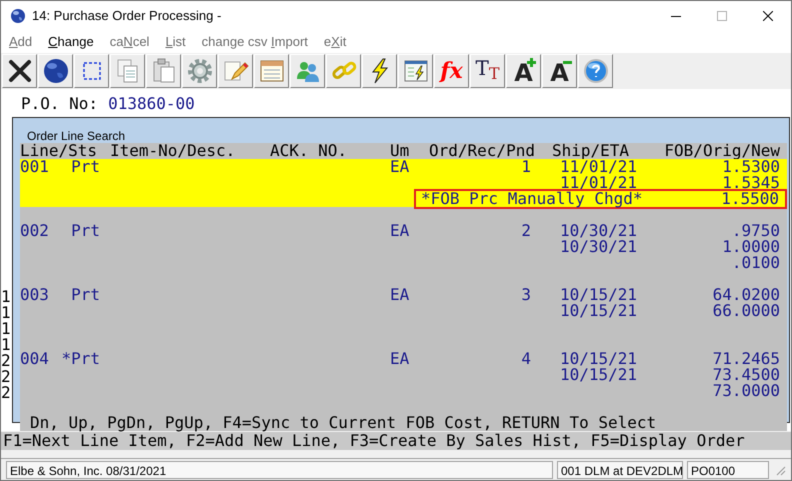 The image size is (792, 481). What do you see at coordinates (746, 311) in the screenshot?
I see `table-cell-text: 66.0000` at bounding box center [746, 311].